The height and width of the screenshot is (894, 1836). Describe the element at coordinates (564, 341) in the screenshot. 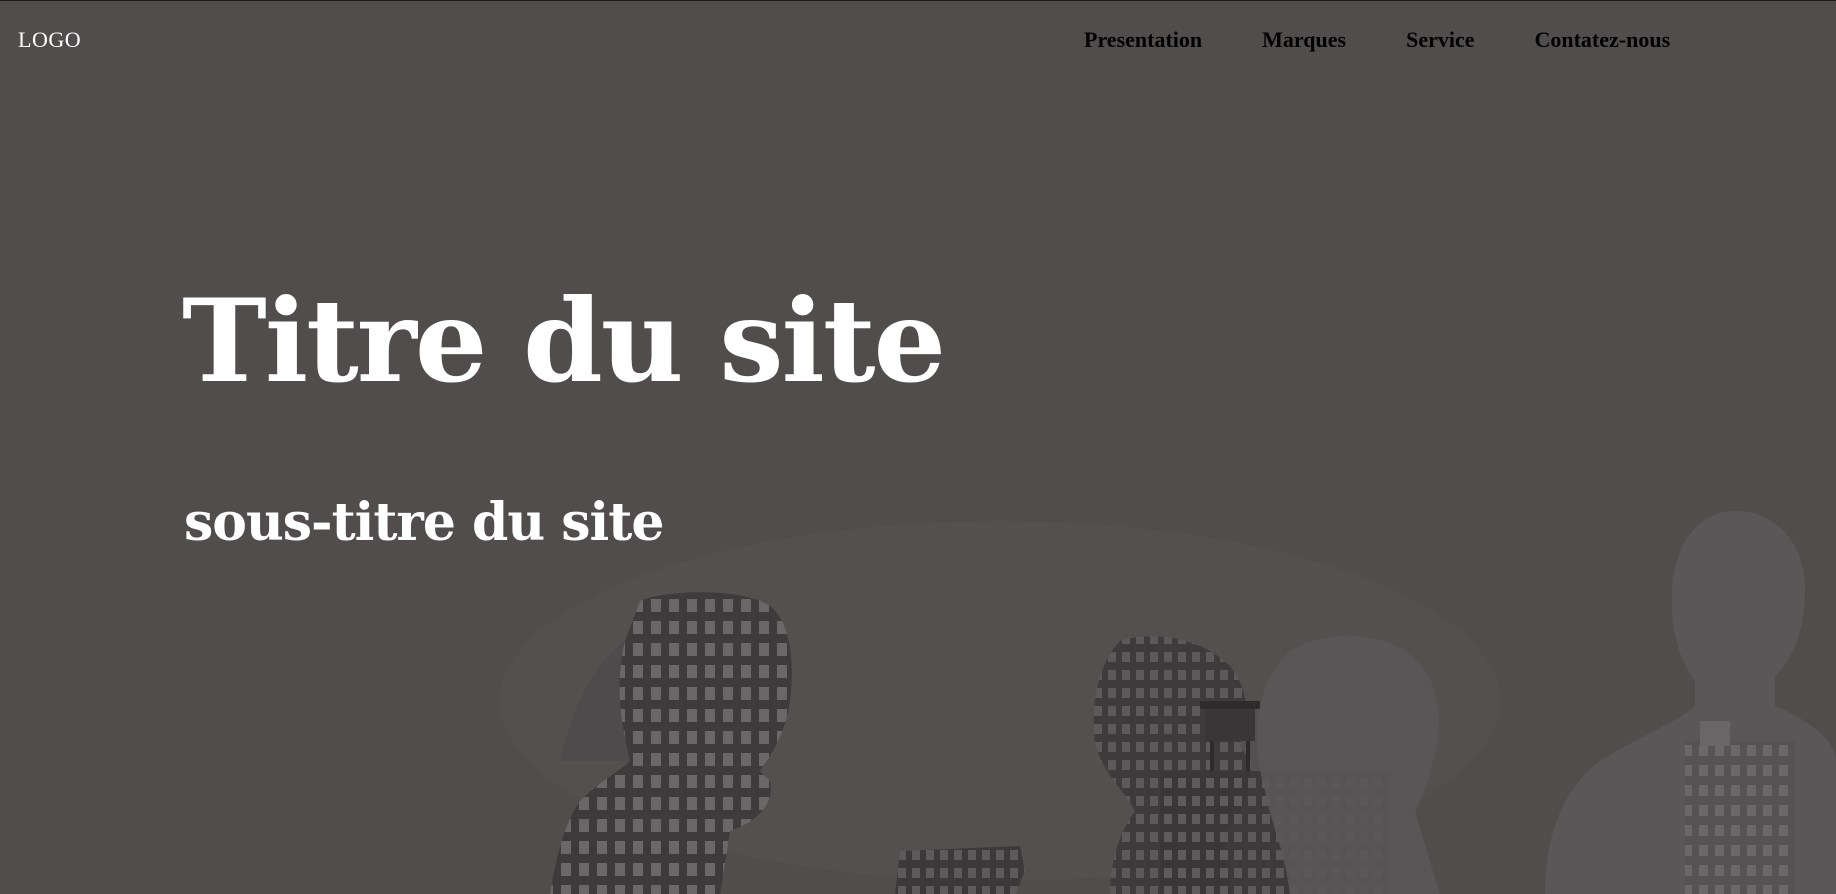

I see `site-title: Titre du site` at that location.